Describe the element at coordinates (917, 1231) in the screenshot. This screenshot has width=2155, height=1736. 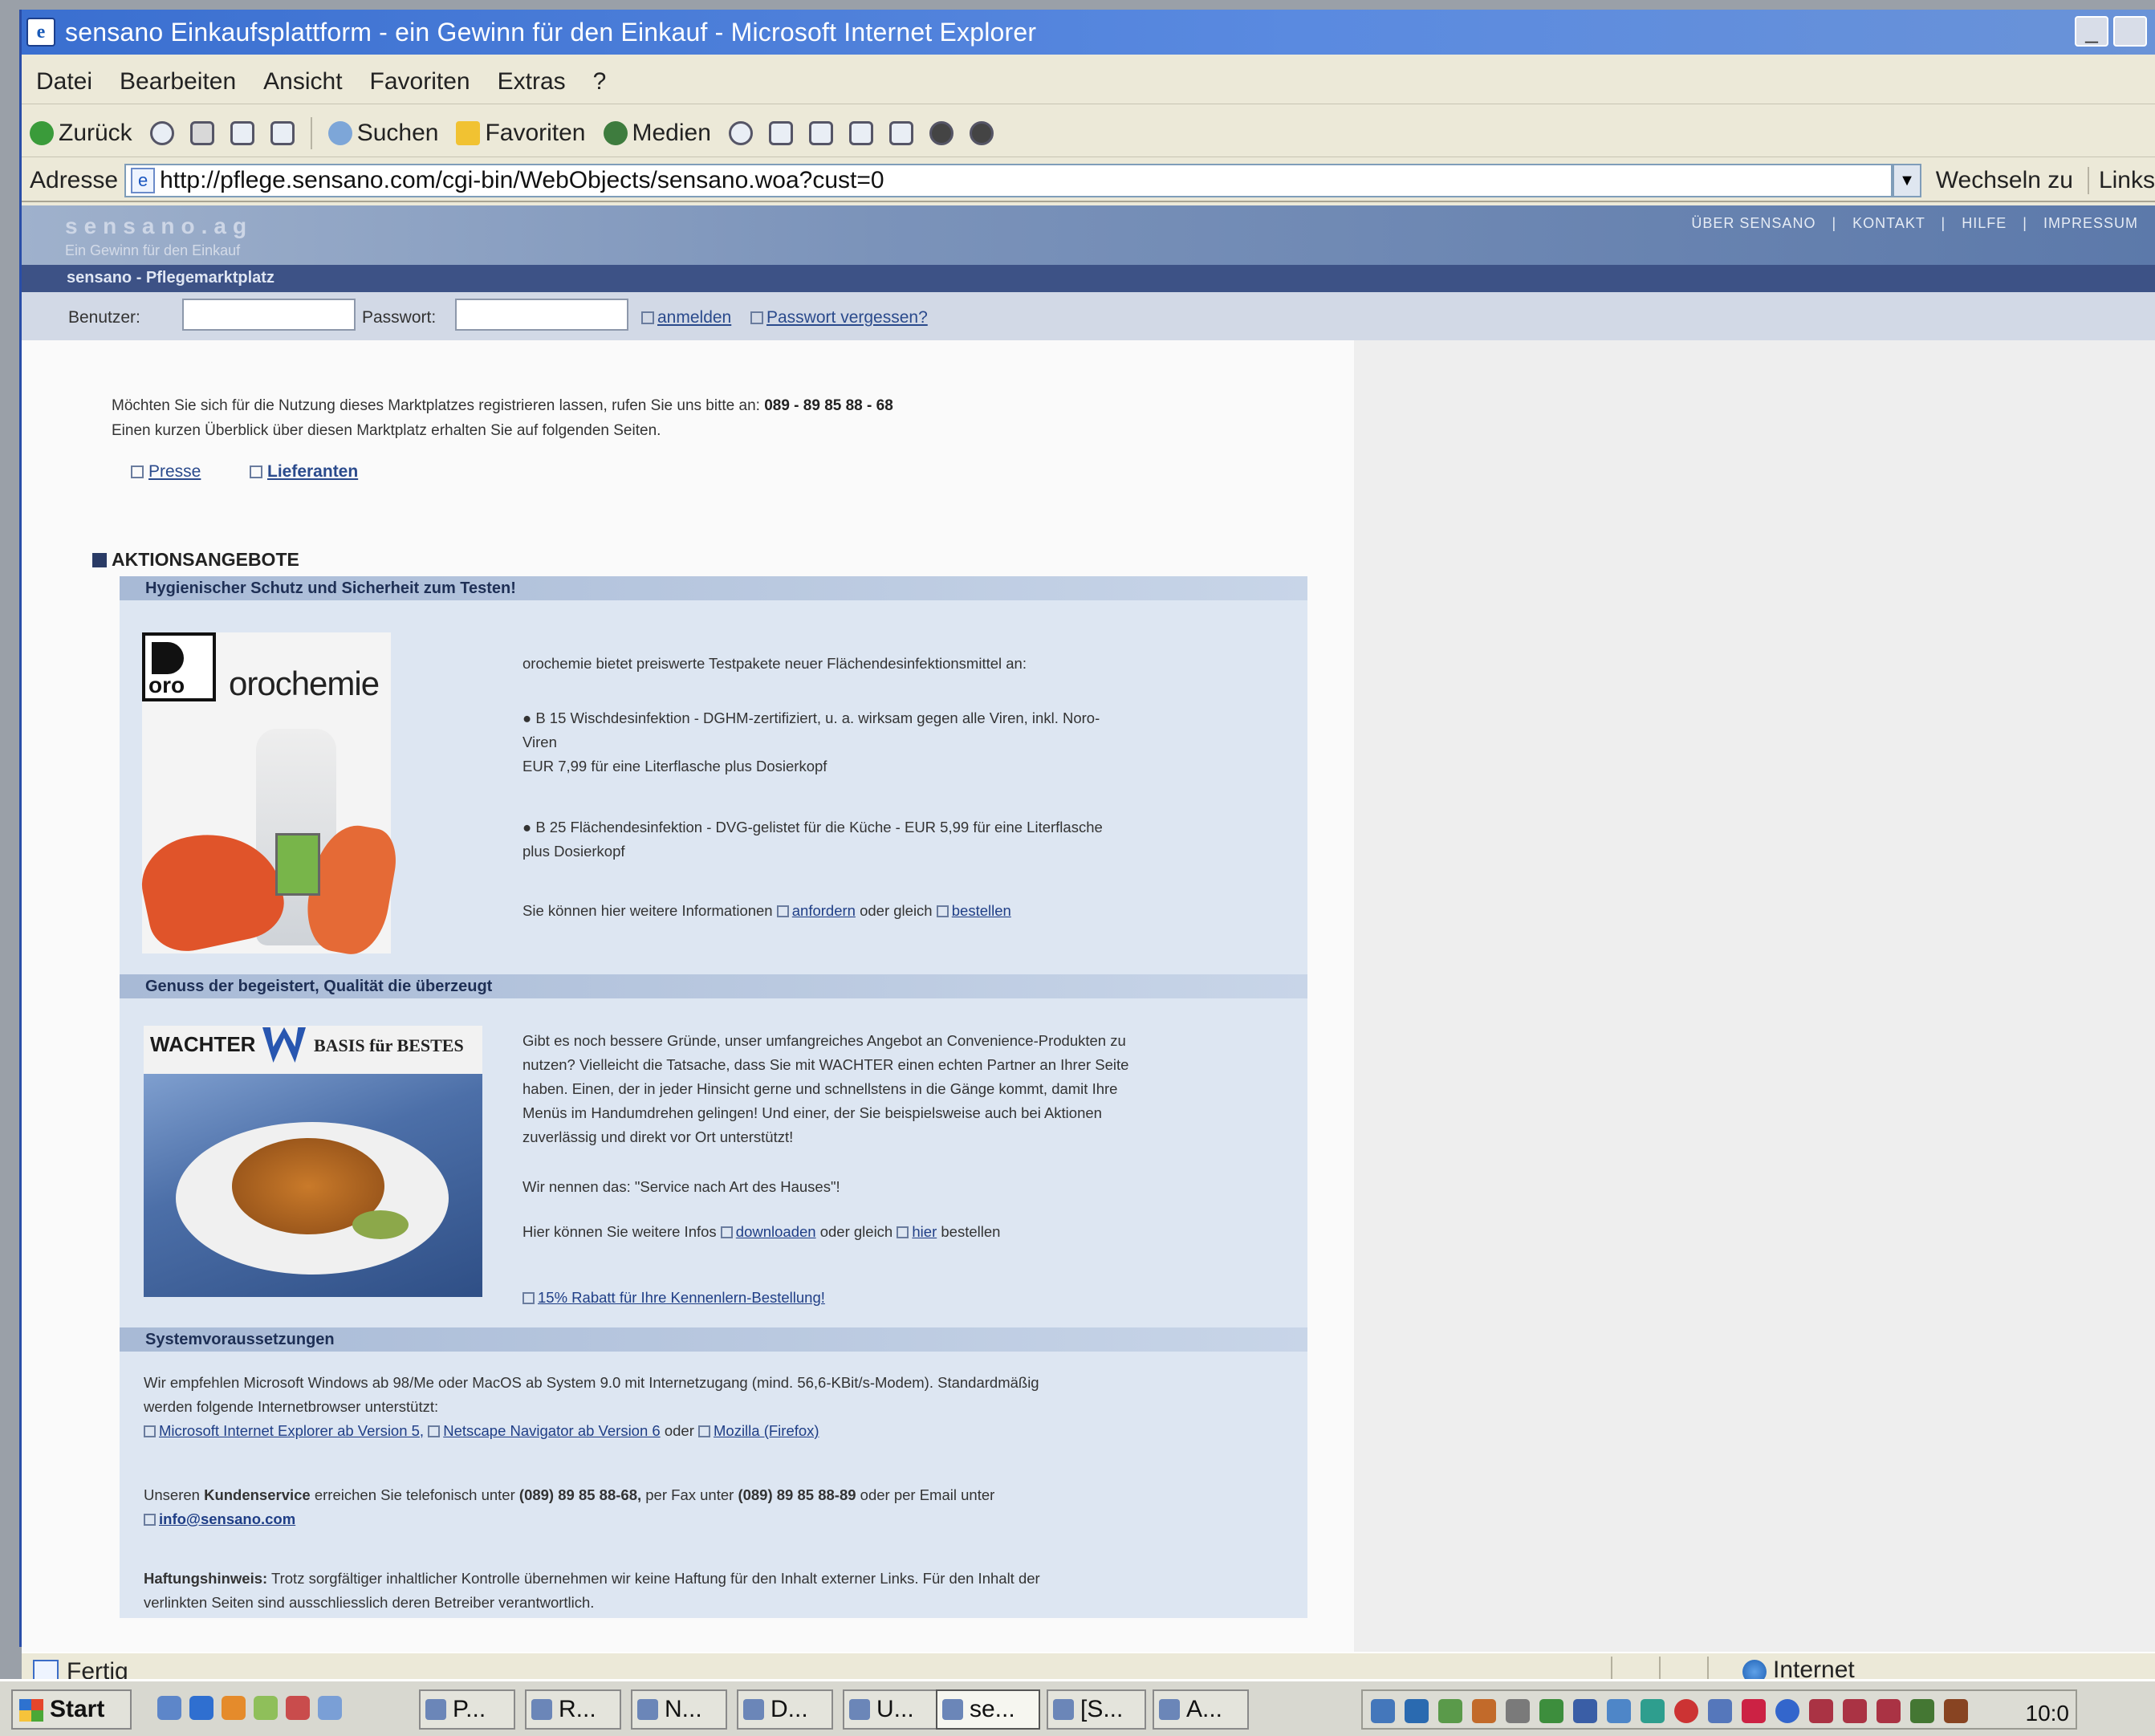
I see `offer2-order-link: hier` at that location.